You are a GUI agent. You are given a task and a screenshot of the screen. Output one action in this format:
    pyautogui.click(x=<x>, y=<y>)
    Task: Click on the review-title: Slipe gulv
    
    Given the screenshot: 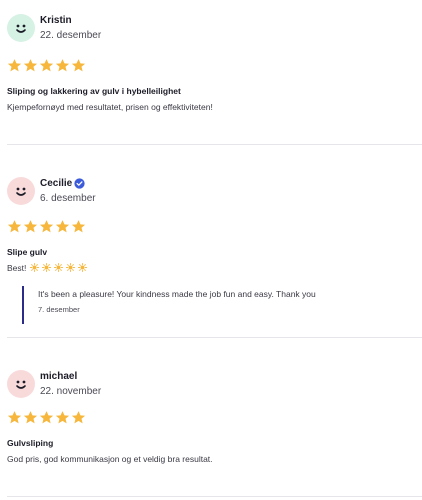 What is the action you would take?
    pyautogui.click(x=27, y=252)
    